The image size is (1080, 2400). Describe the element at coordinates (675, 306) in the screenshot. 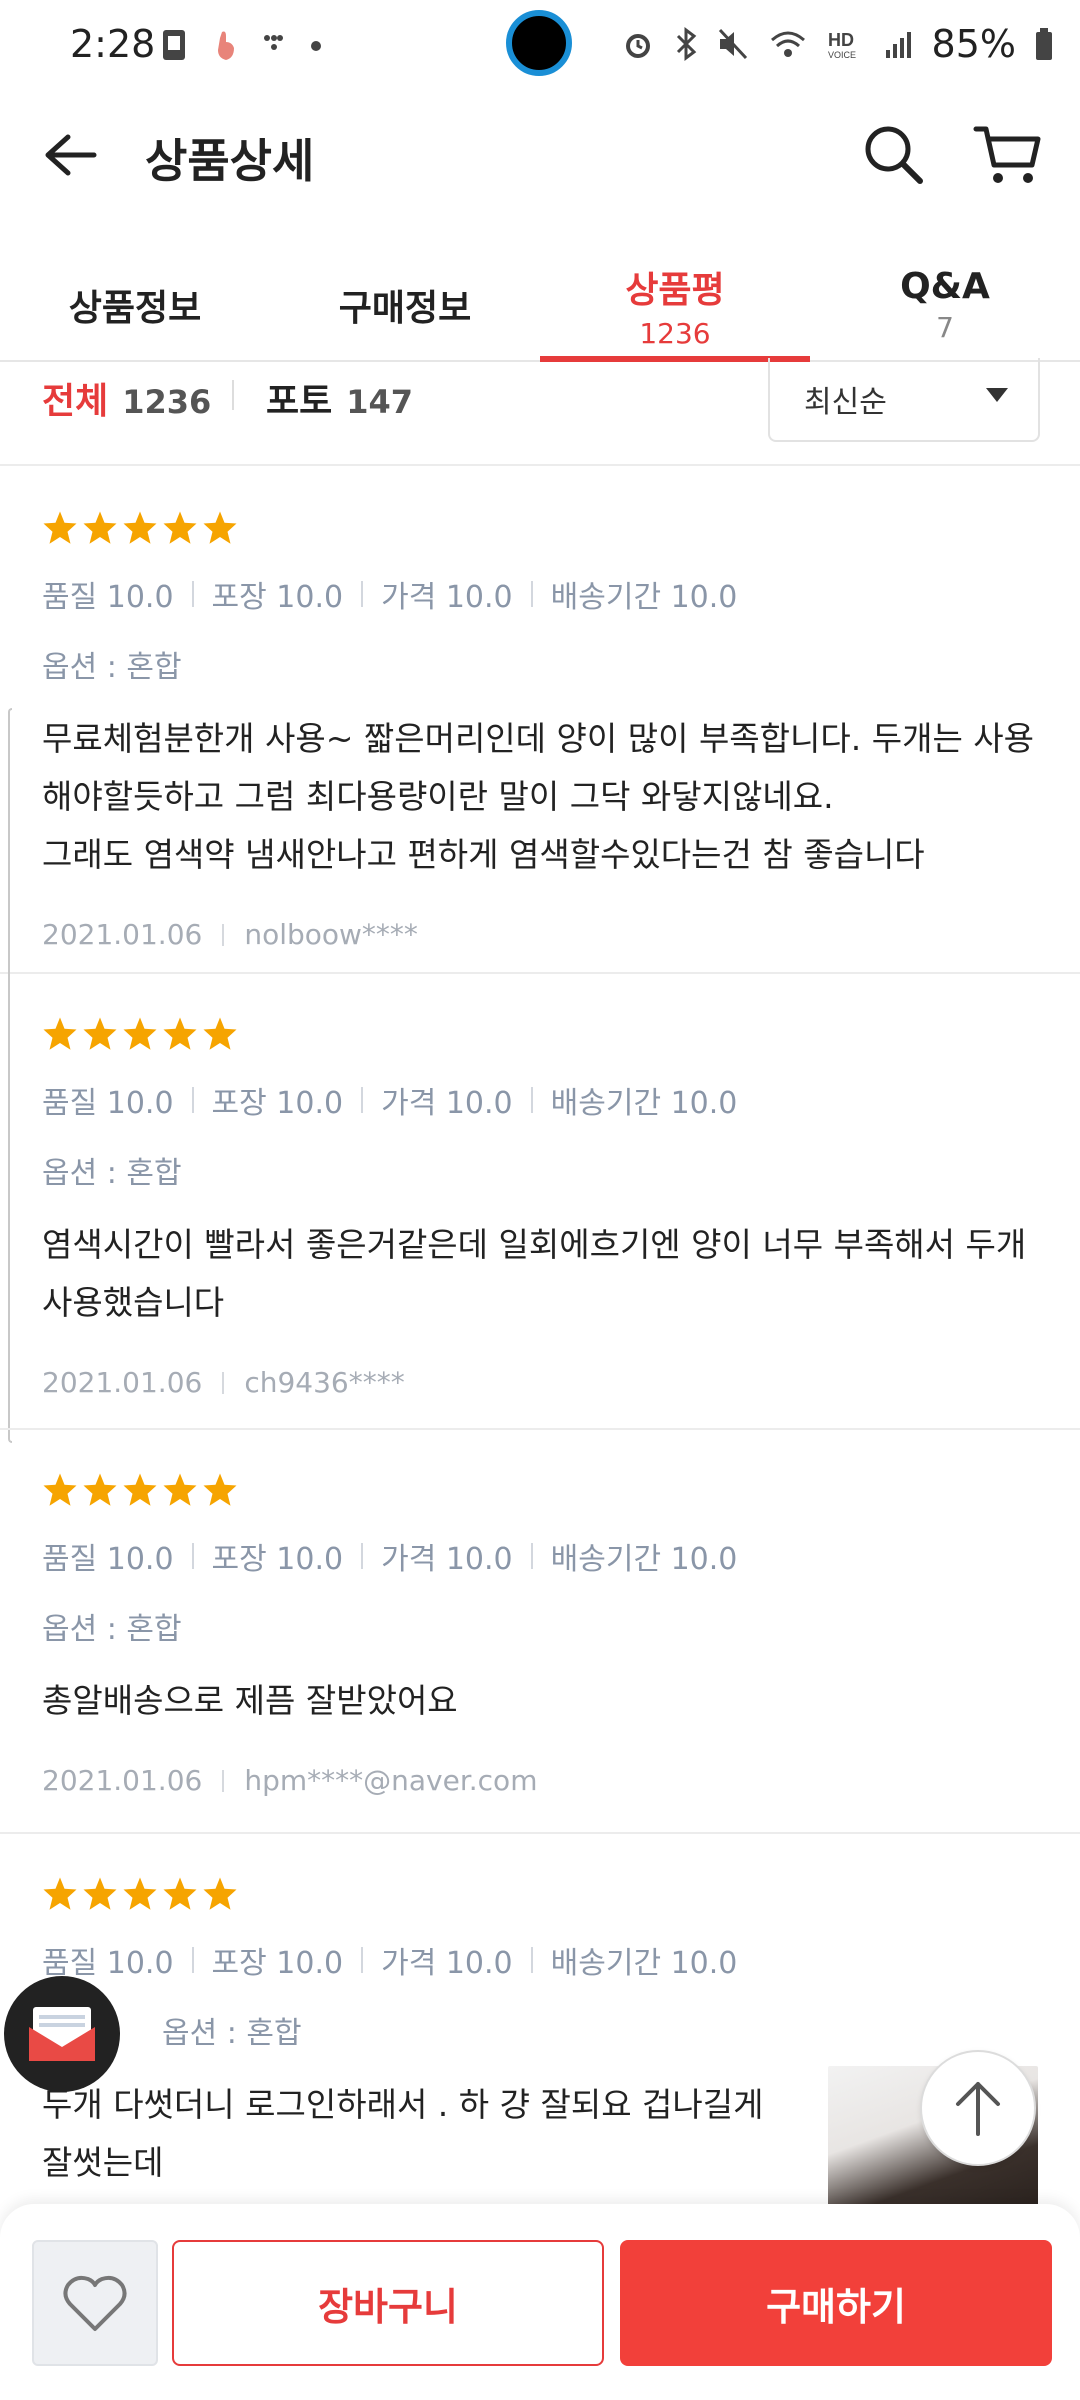

I see `tab-reviews: 상품평 1236` at that location.